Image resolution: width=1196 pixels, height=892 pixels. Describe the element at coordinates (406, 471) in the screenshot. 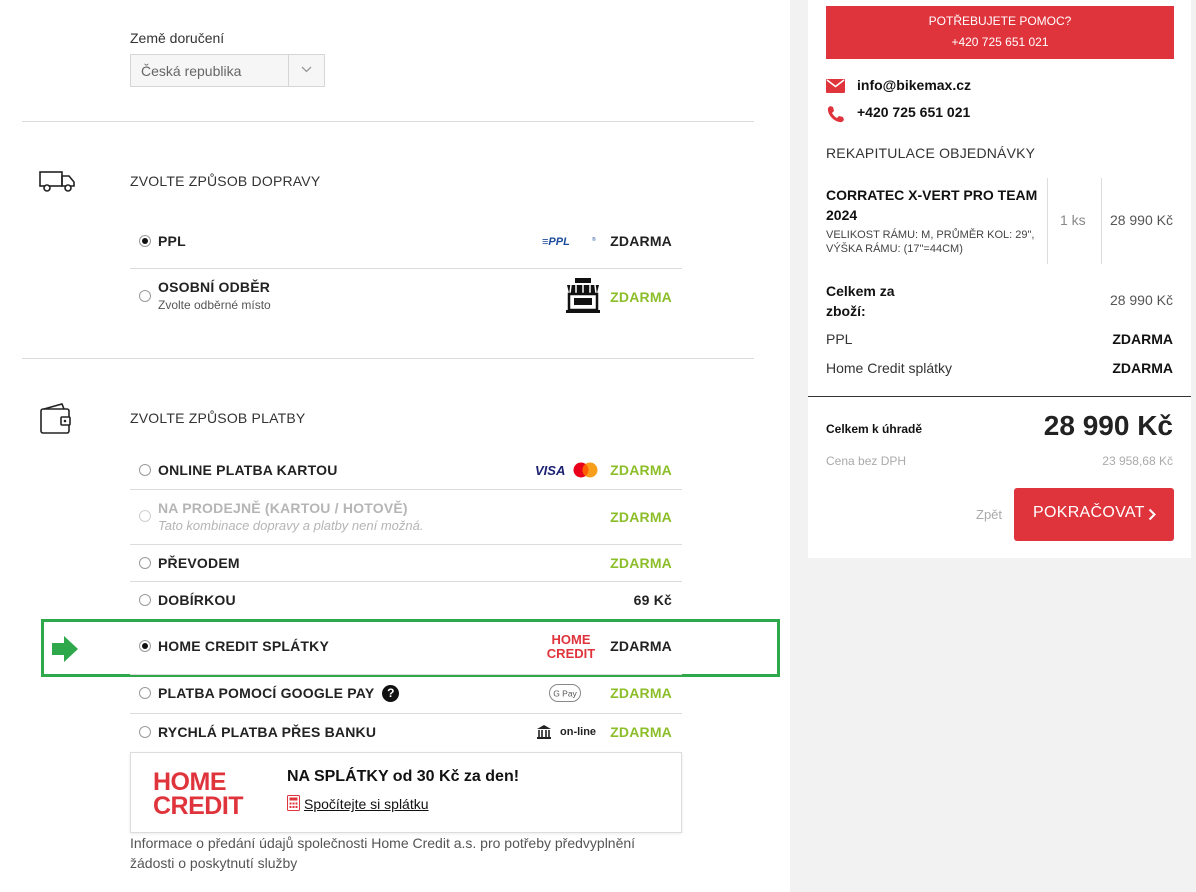

I see `payment-option-card: ONLINE PLATBA KARTOU VISA ZDARMA` at that location.